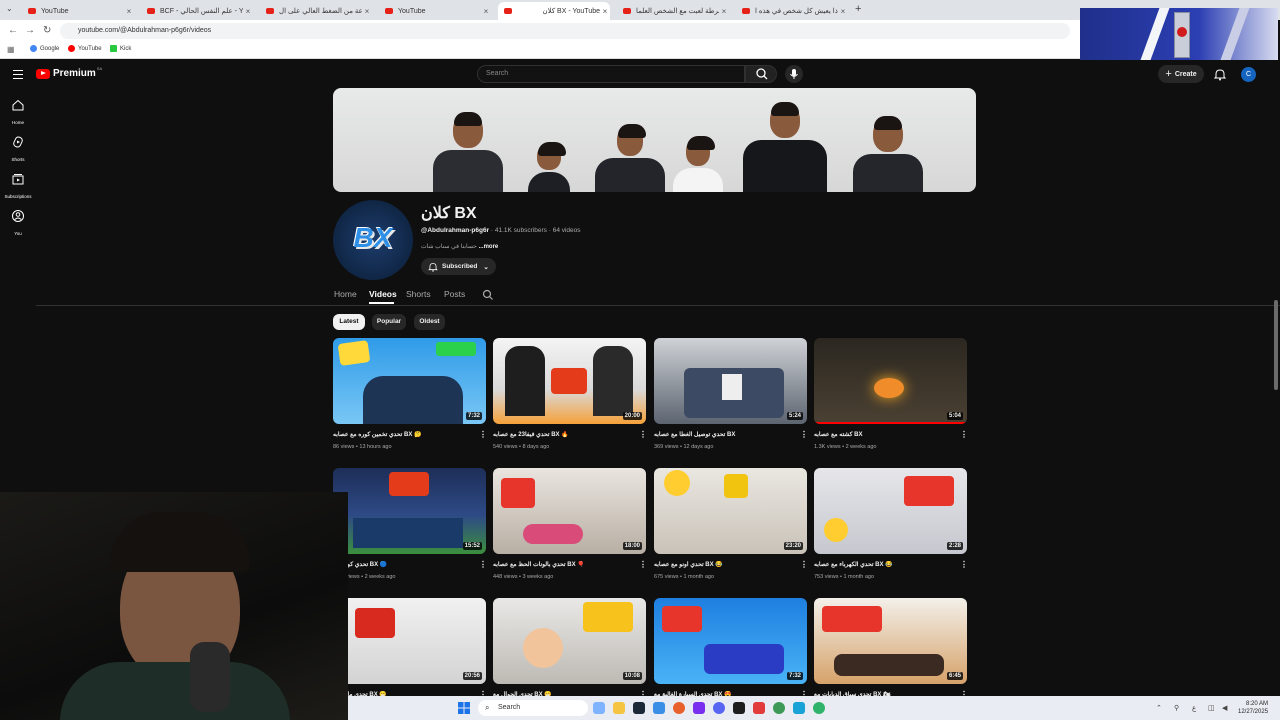 This screenshot has height=720, width=1280. What do you see at coordinates (679, 708) in the screenshot?
I see `firefox-icon` at bounding box center [679, 708].